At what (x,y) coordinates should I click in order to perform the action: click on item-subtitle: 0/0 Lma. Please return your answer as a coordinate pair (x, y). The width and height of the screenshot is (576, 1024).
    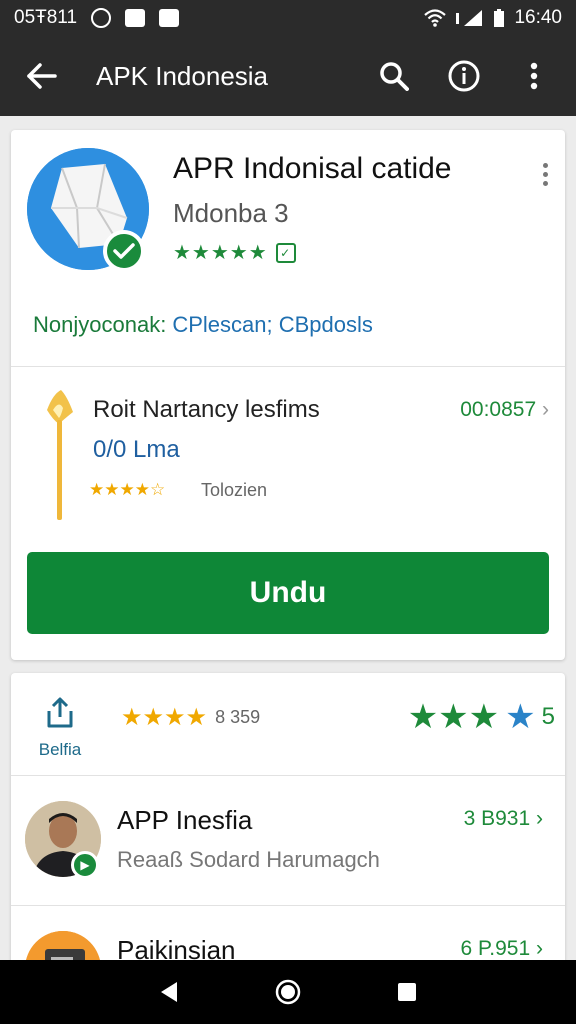
    Looking at the image, I should click on (136, 449).